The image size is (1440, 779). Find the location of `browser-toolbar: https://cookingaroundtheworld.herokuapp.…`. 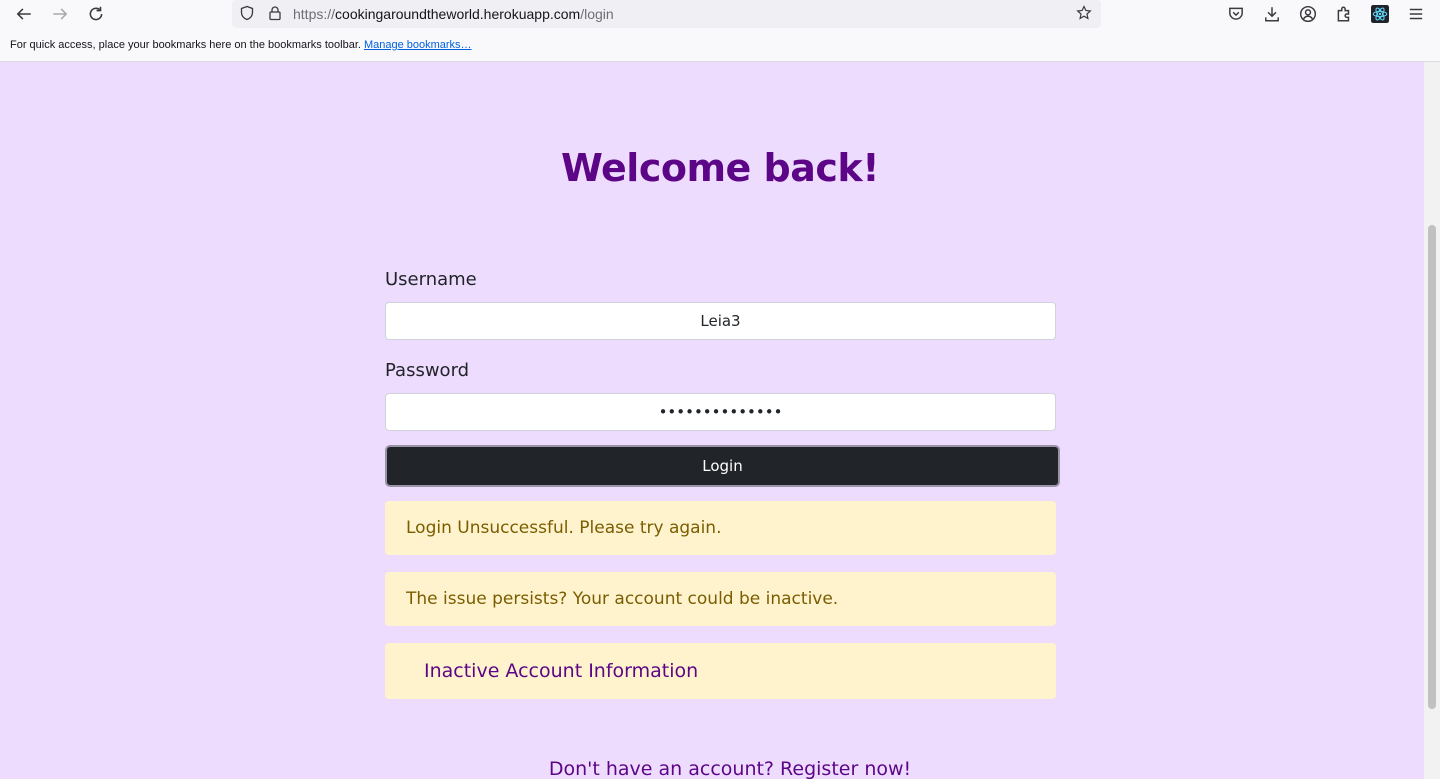

browser-toolbar: https://cookingaroundtheworld.herokuapp.… is located at coordinates (720, 14).